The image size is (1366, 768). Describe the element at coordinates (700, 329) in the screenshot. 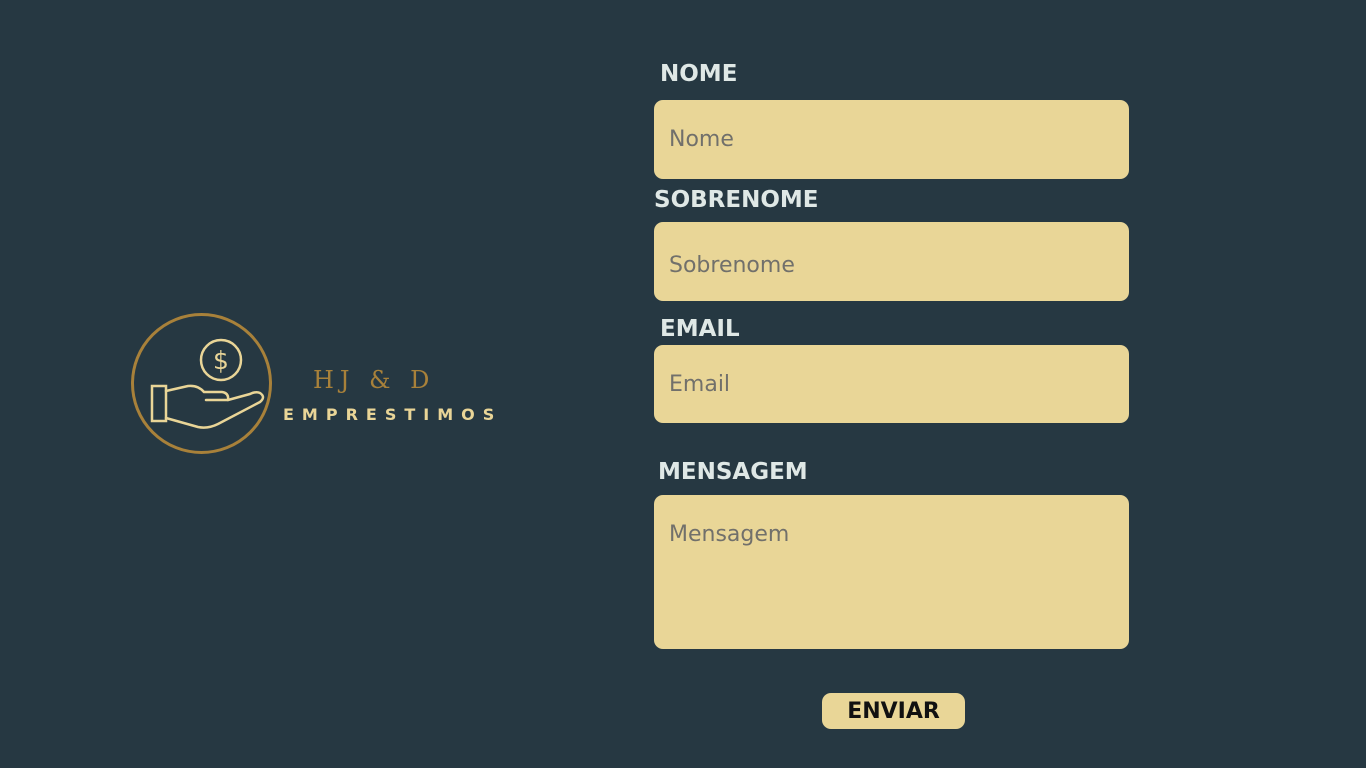

I see `email-label: EMAIL` at that location.